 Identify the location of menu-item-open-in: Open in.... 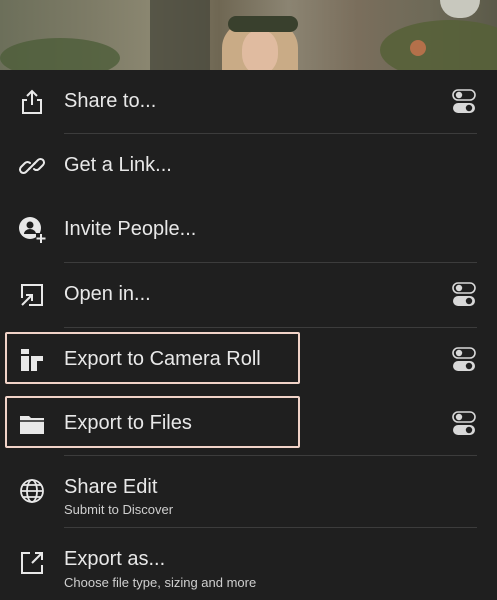
(248, 295).